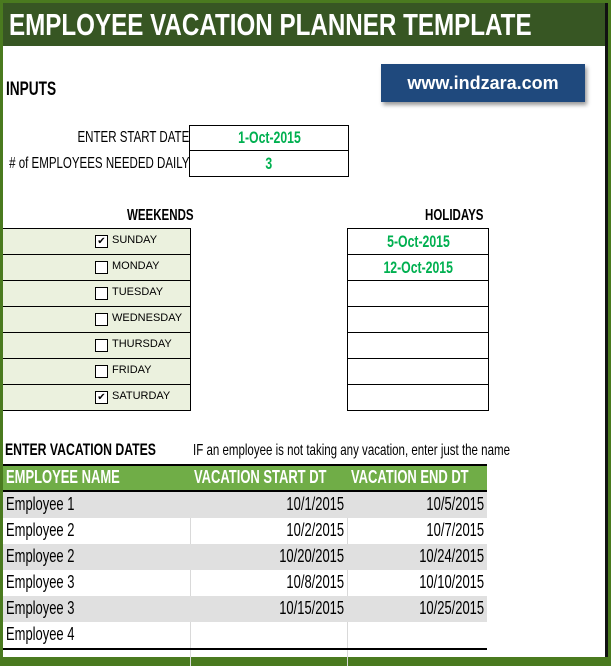 This screenshot has height=666, width=611. I want to click on weekend-row-tuesday: TUESDAY, so click(96, 294).